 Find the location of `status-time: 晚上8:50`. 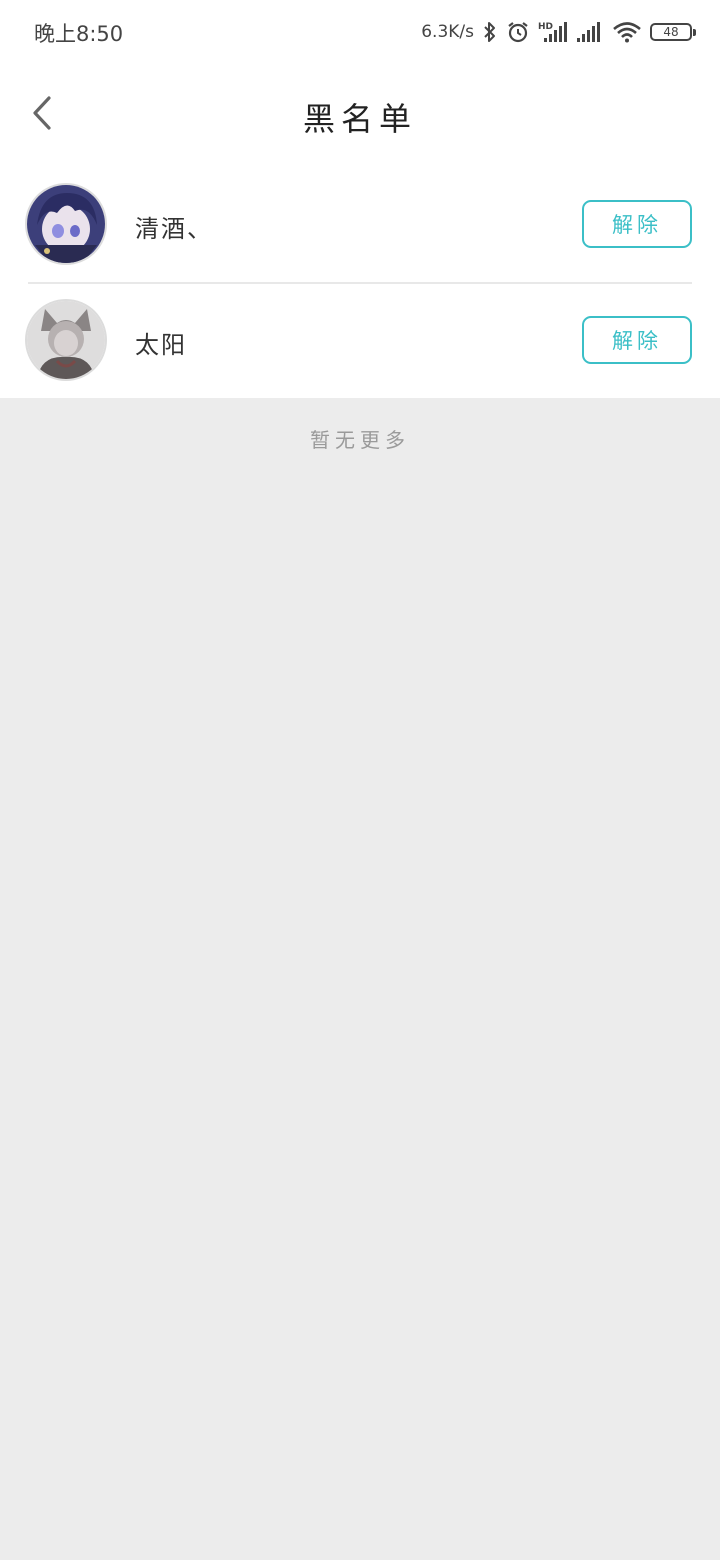

status-time: 晚上8:50 is located at coordinates (79, 34).